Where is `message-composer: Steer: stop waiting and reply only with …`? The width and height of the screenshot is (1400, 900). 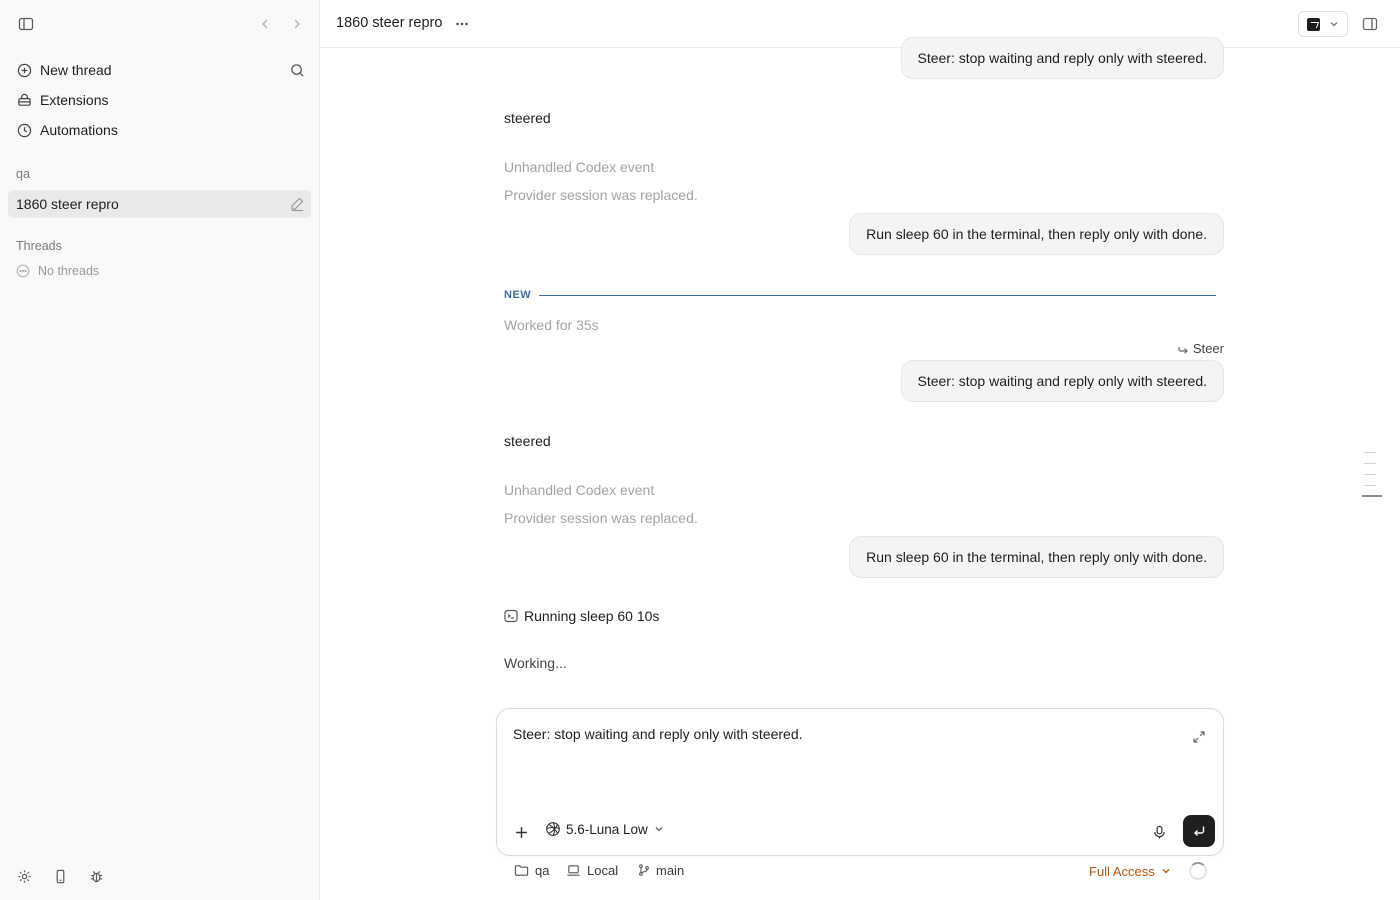 message-composer: Steer: stop waiting and reply only with … is located at coordinates (860, 782).